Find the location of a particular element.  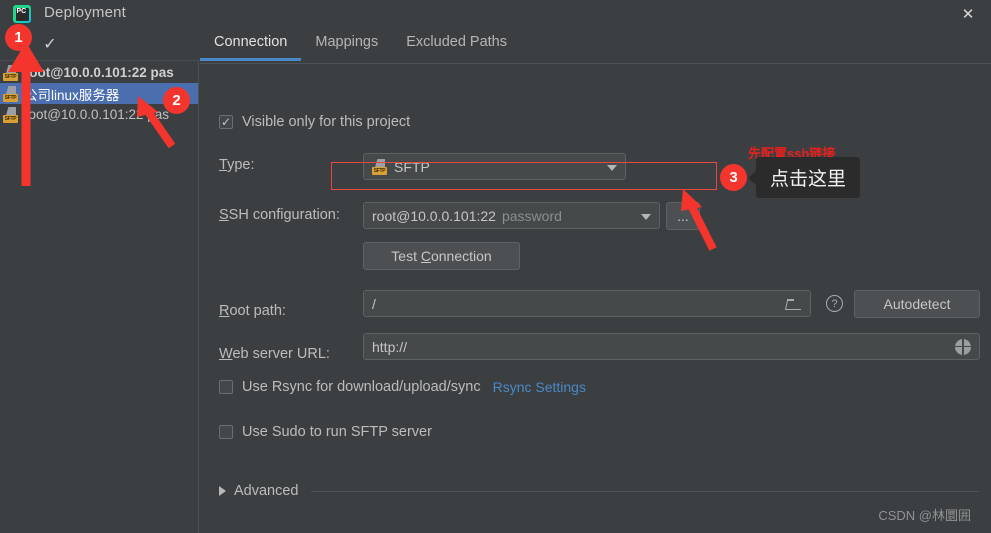

globe-icon is located at coordinates (963, 346).